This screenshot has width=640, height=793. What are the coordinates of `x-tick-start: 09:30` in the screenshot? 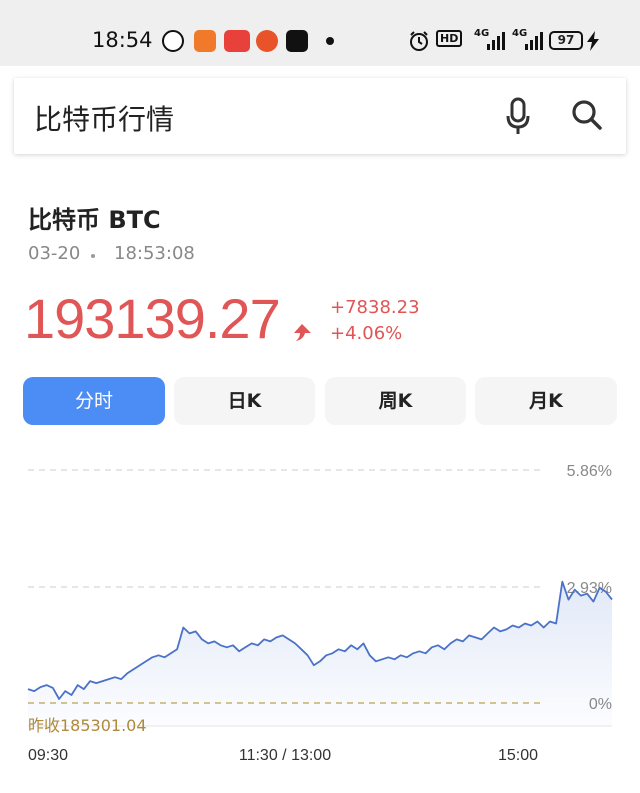 It's located at (48, 755).